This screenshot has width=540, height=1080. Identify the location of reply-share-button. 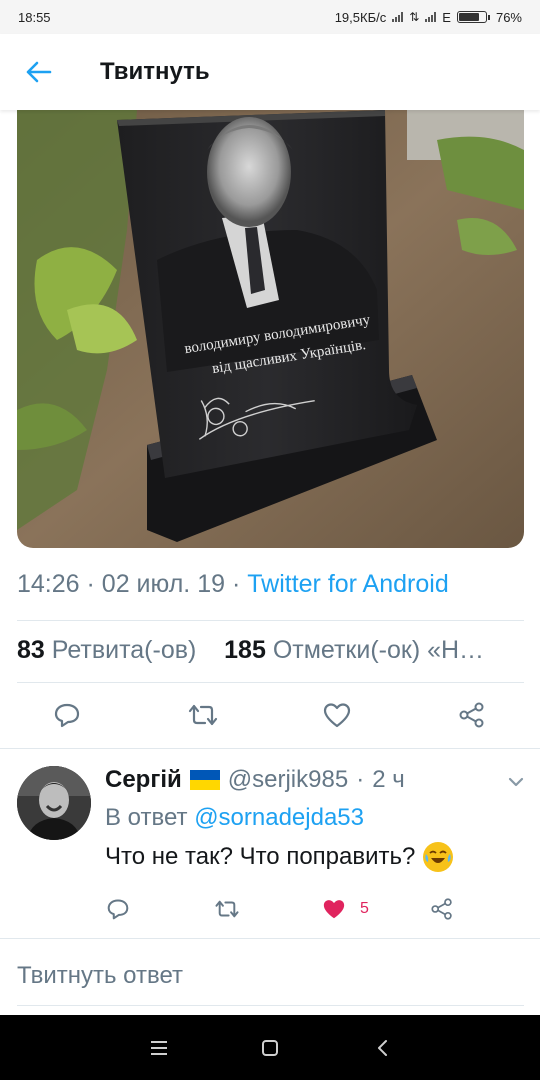
(442, 909).